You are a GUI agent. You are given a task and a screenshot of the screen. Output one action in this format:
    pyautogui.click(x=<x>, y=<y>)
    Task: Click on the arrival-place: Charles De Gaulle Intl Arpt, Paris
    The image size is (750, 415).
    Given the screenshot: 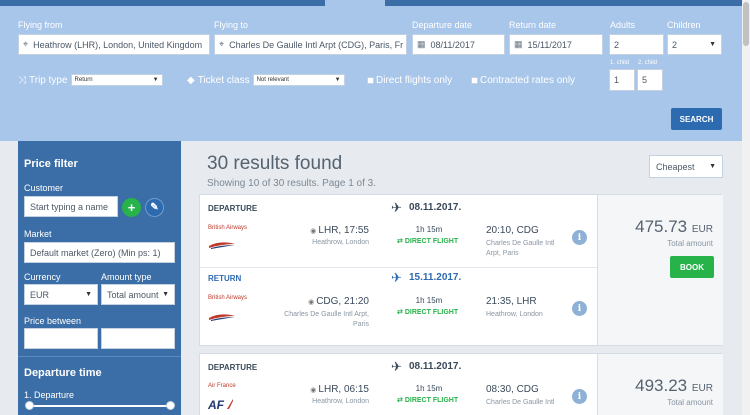 What is the action you would take?
    pyautogui.click(x=520, y=248)
    